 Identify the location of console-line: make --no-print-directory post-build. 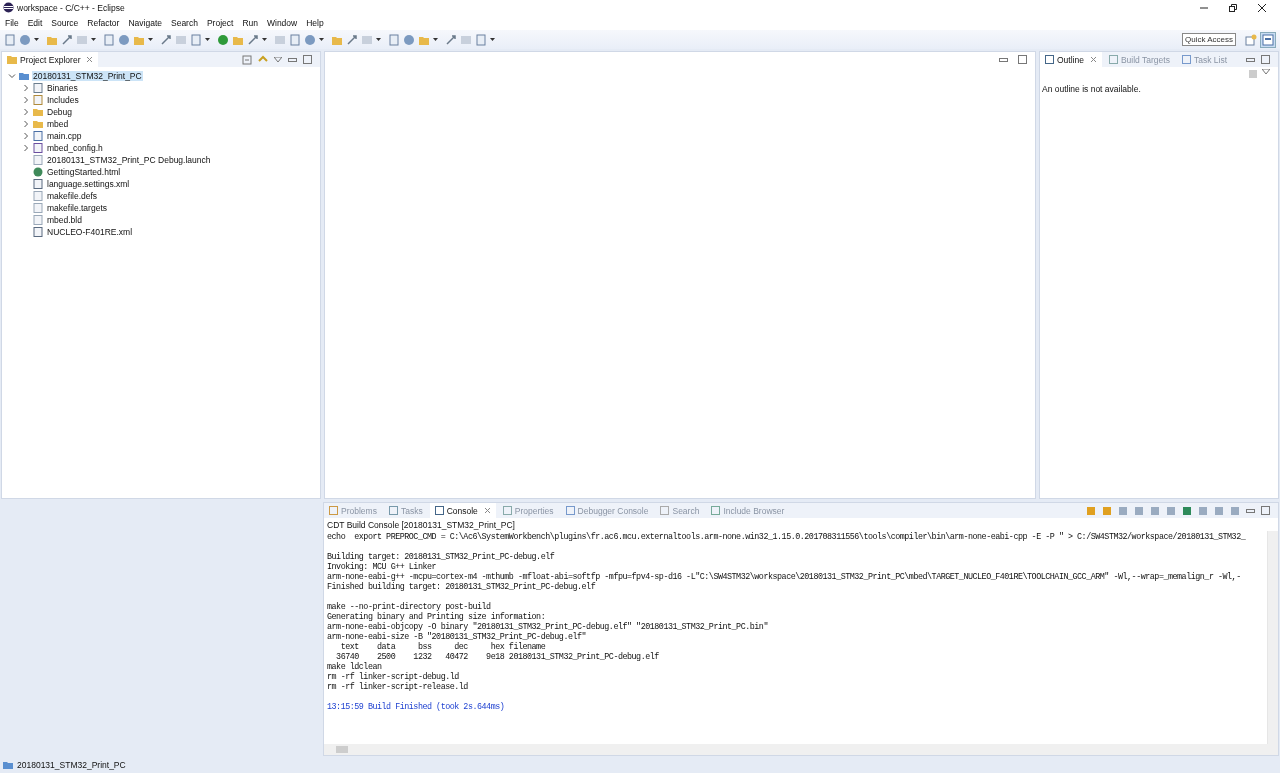
(409, 607).